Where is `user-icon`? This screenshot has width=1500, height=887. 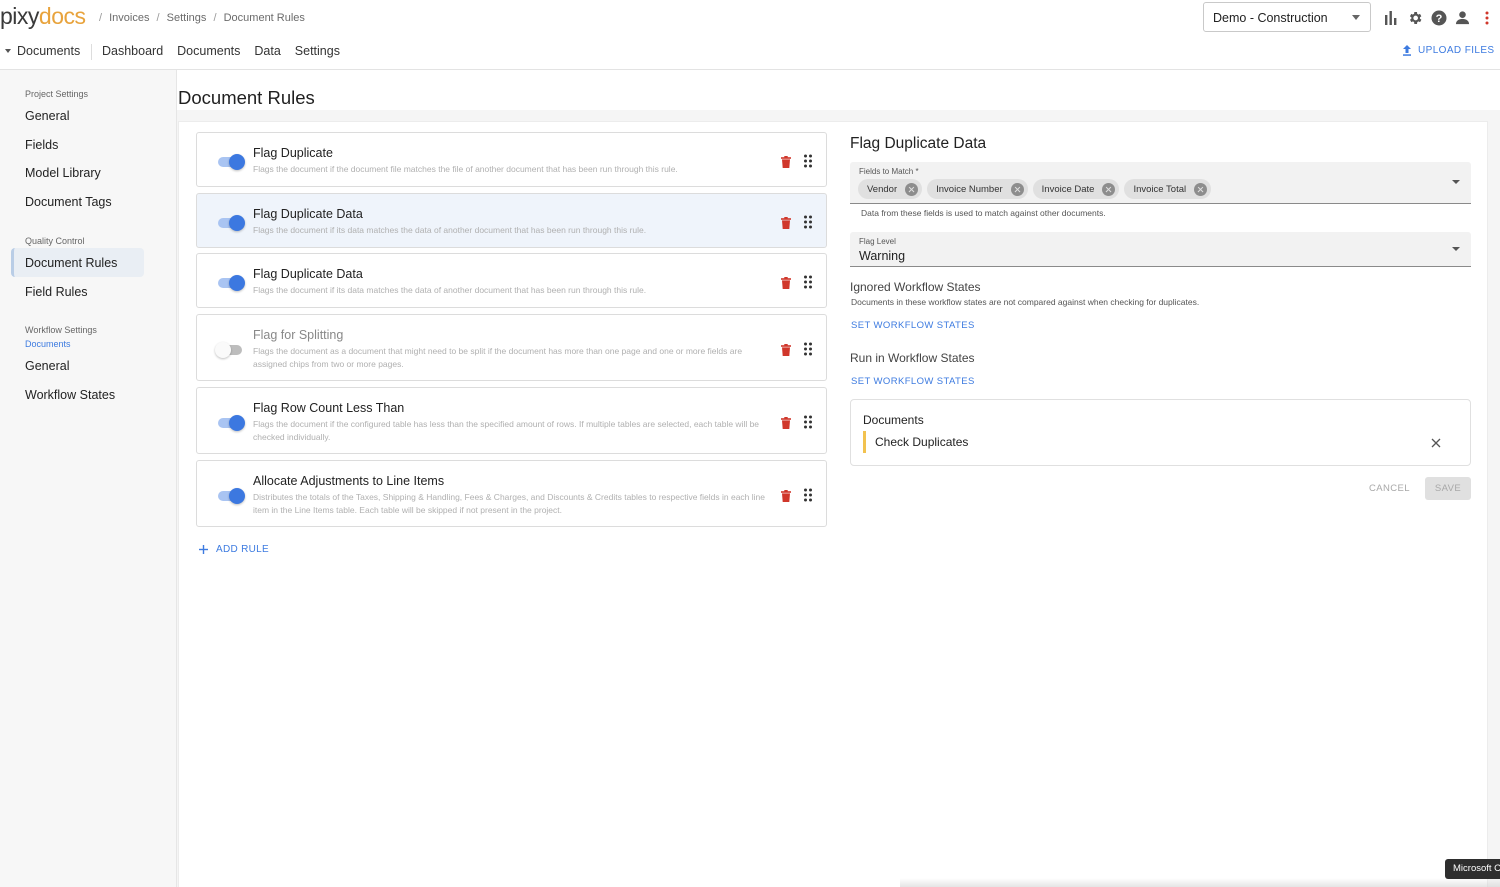
user-icon is located at coordinates (1462, 17).